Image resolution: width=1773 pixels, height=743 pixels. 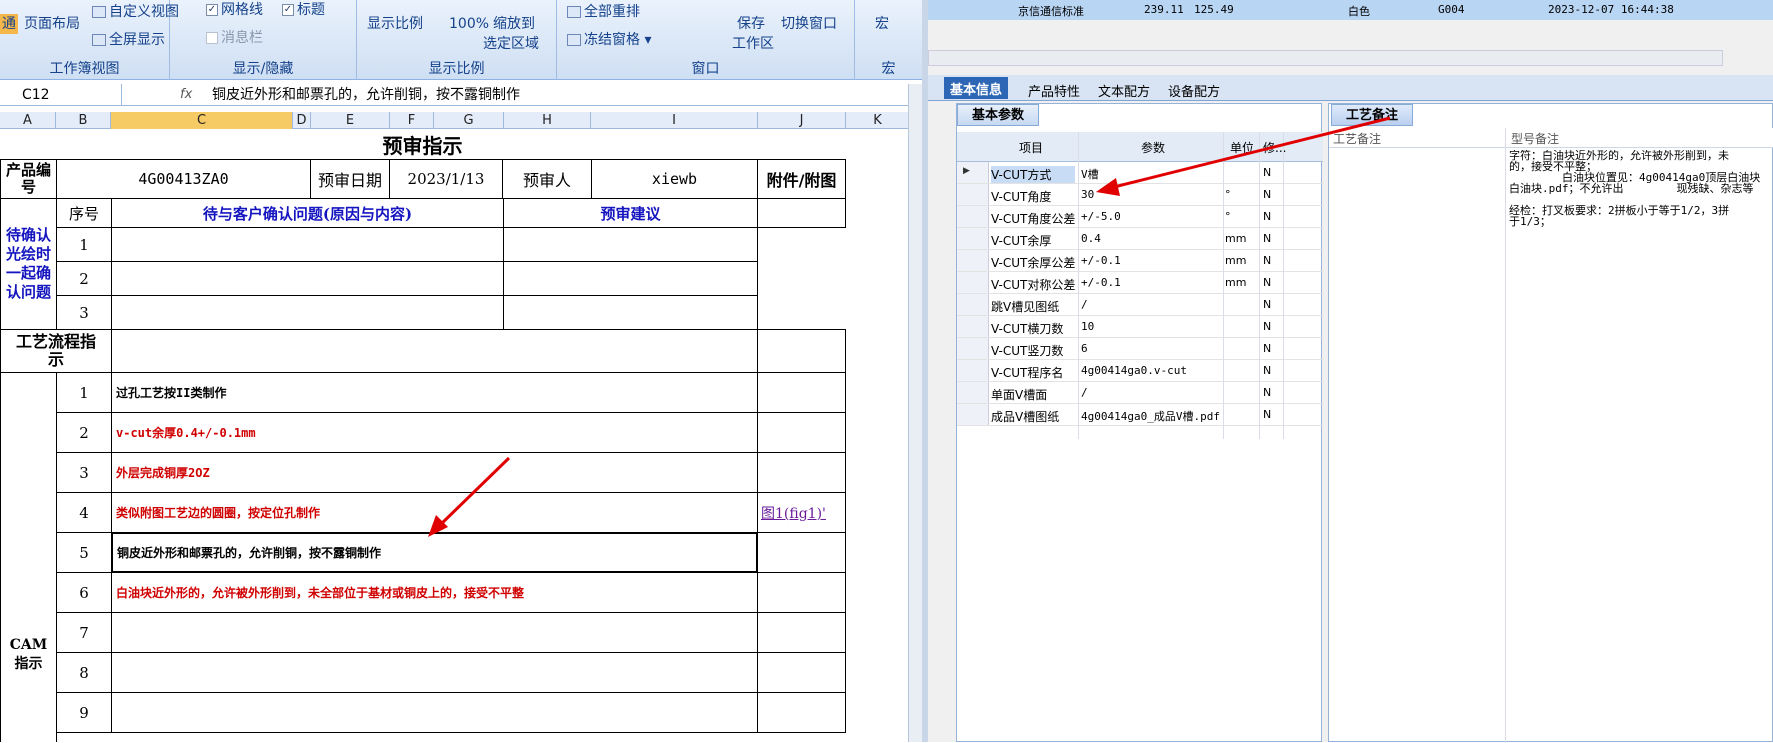 I want to click on param-row: 成品V槽图纸 4g00414ga0_成品V槽.pdf N, so click(x=1140, y=415).